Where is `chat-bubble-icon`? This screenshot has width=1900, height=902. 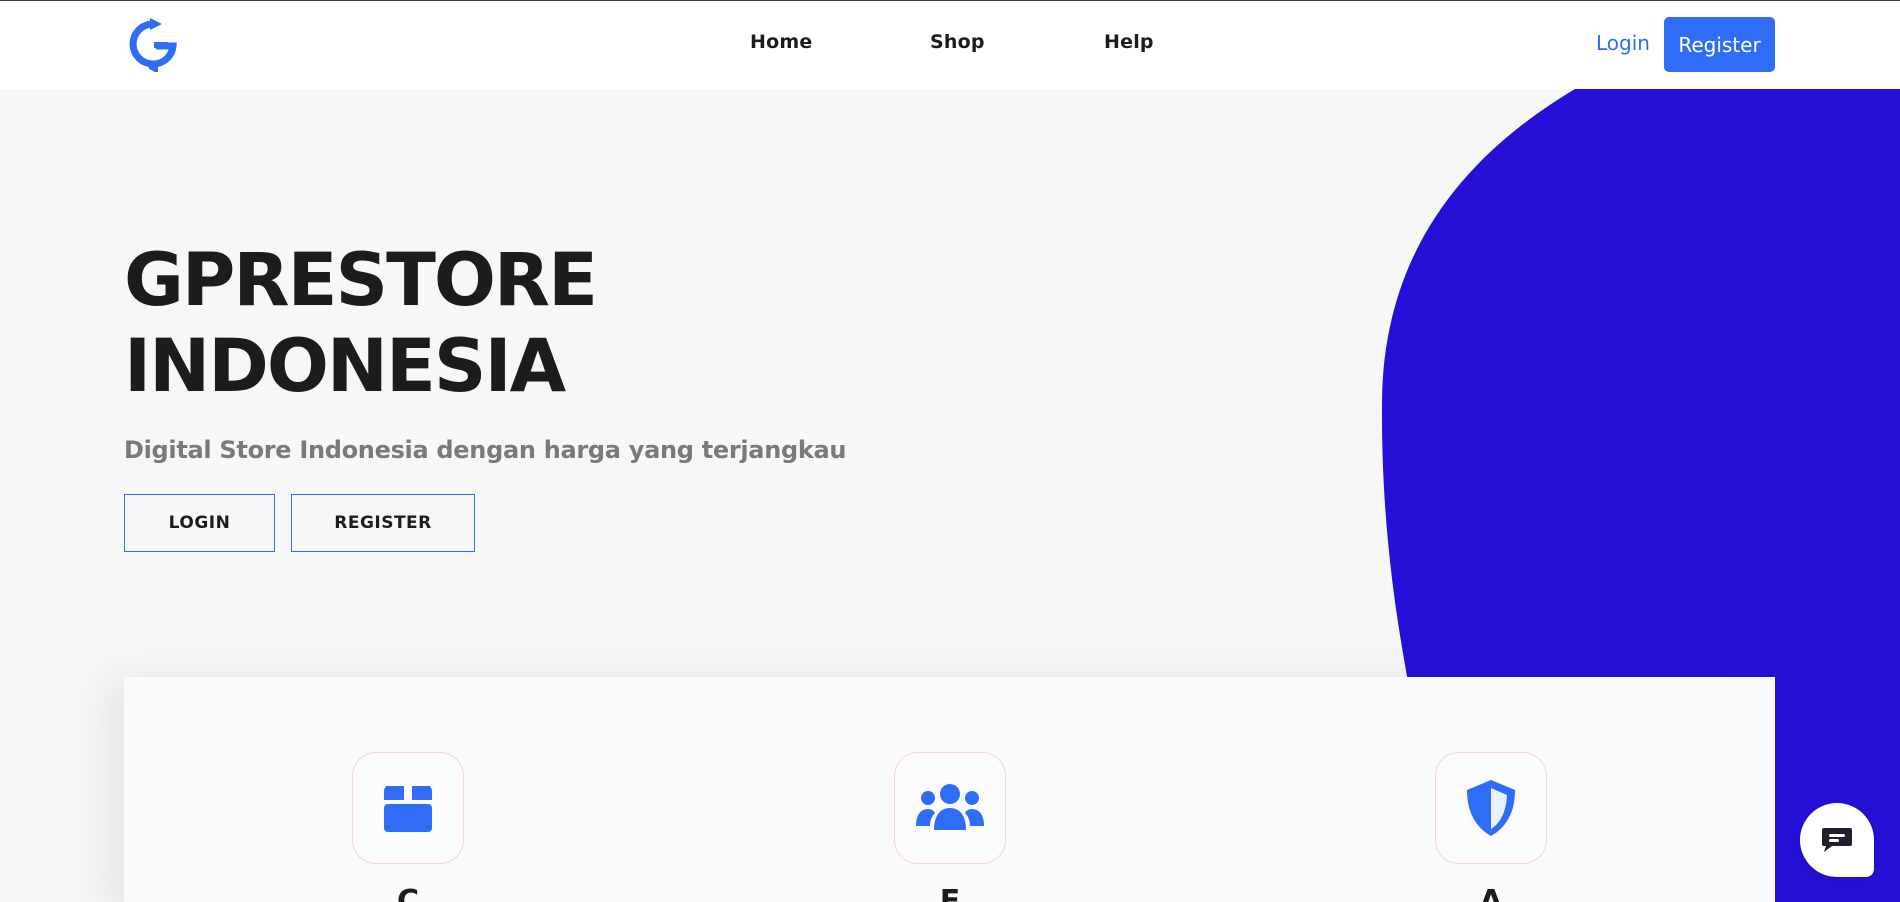
chat-bubble-icon is located at coordinates (1837, 840).